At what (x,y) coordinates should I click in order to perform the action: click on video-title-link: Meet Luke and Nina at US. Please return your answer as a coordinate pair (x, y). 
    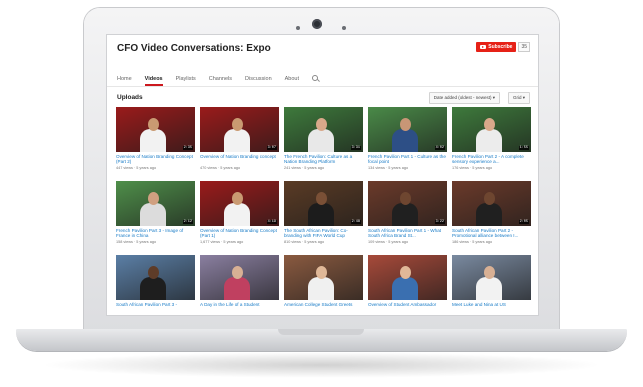
    Looking at the image, I should click on (491, 307).